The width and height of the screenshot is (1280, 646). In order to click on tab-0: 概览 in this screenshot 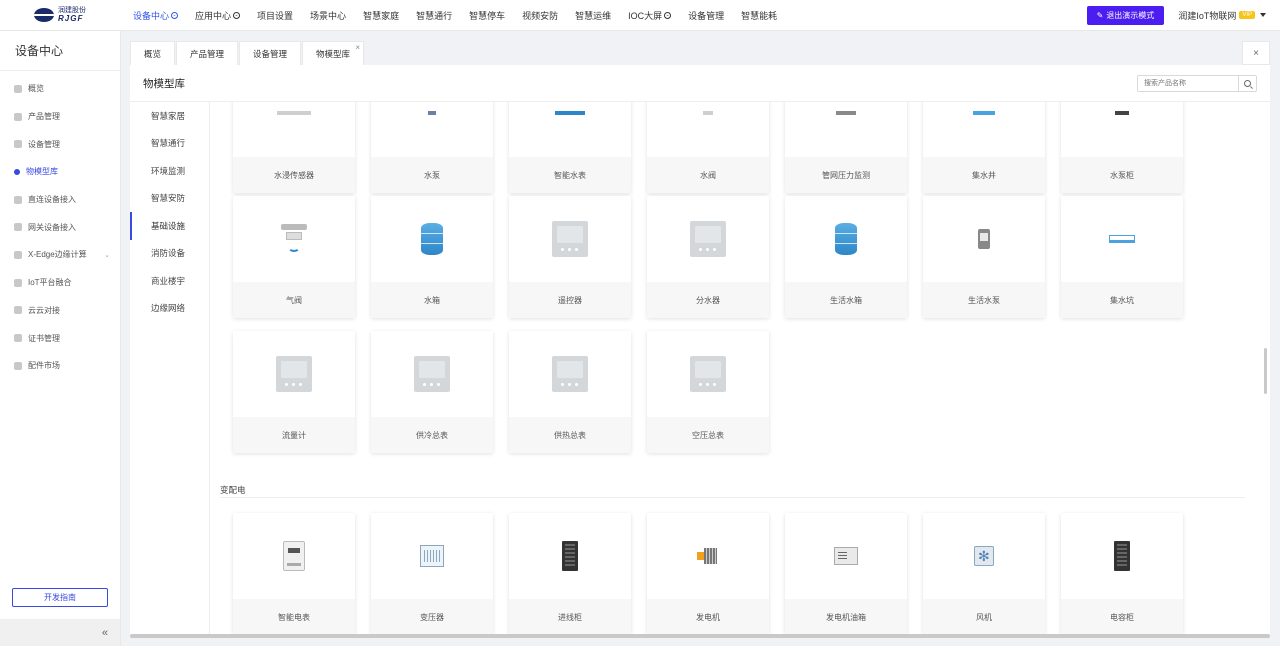, I will do `click(153, 53)`.